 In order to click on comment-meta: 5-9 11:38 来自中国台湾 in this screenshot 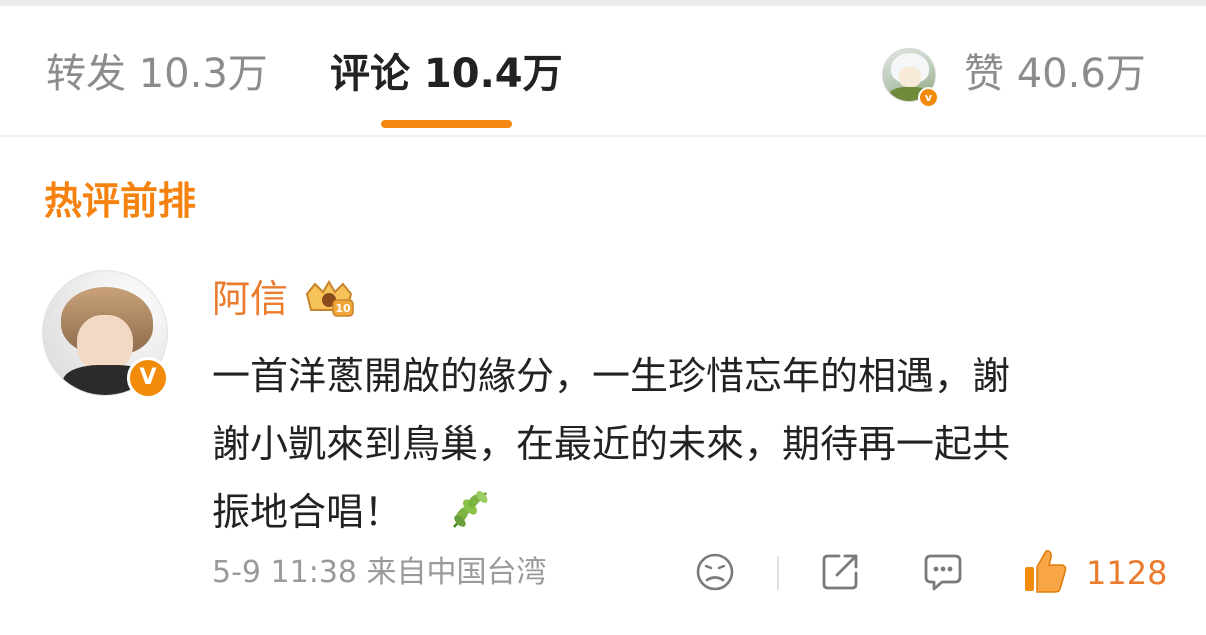, I will do `click(379, 573)`.